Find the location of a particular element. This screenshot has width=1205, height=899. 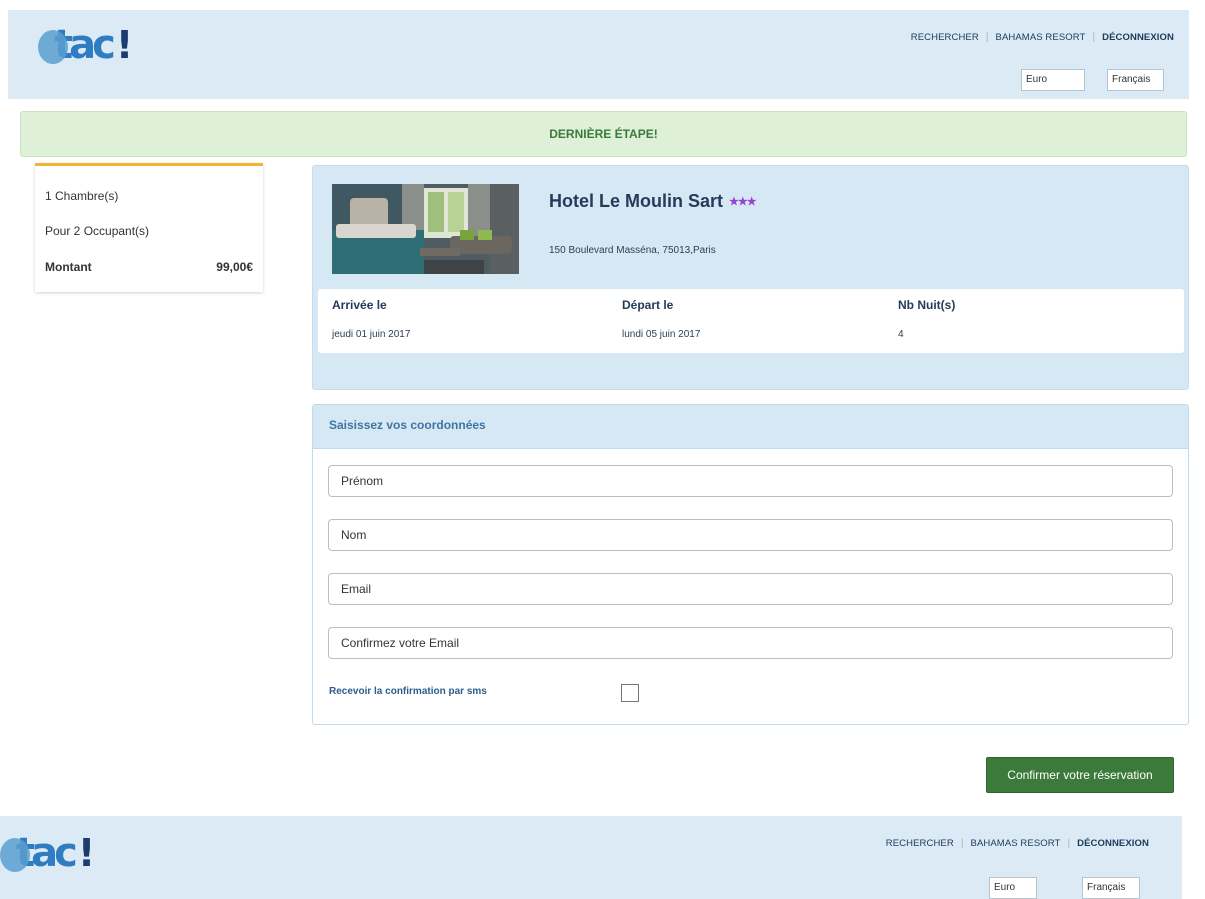

hotel-address: 150 Boulevard Masséna, 75013,Paris is located at coordinates (632, 250).